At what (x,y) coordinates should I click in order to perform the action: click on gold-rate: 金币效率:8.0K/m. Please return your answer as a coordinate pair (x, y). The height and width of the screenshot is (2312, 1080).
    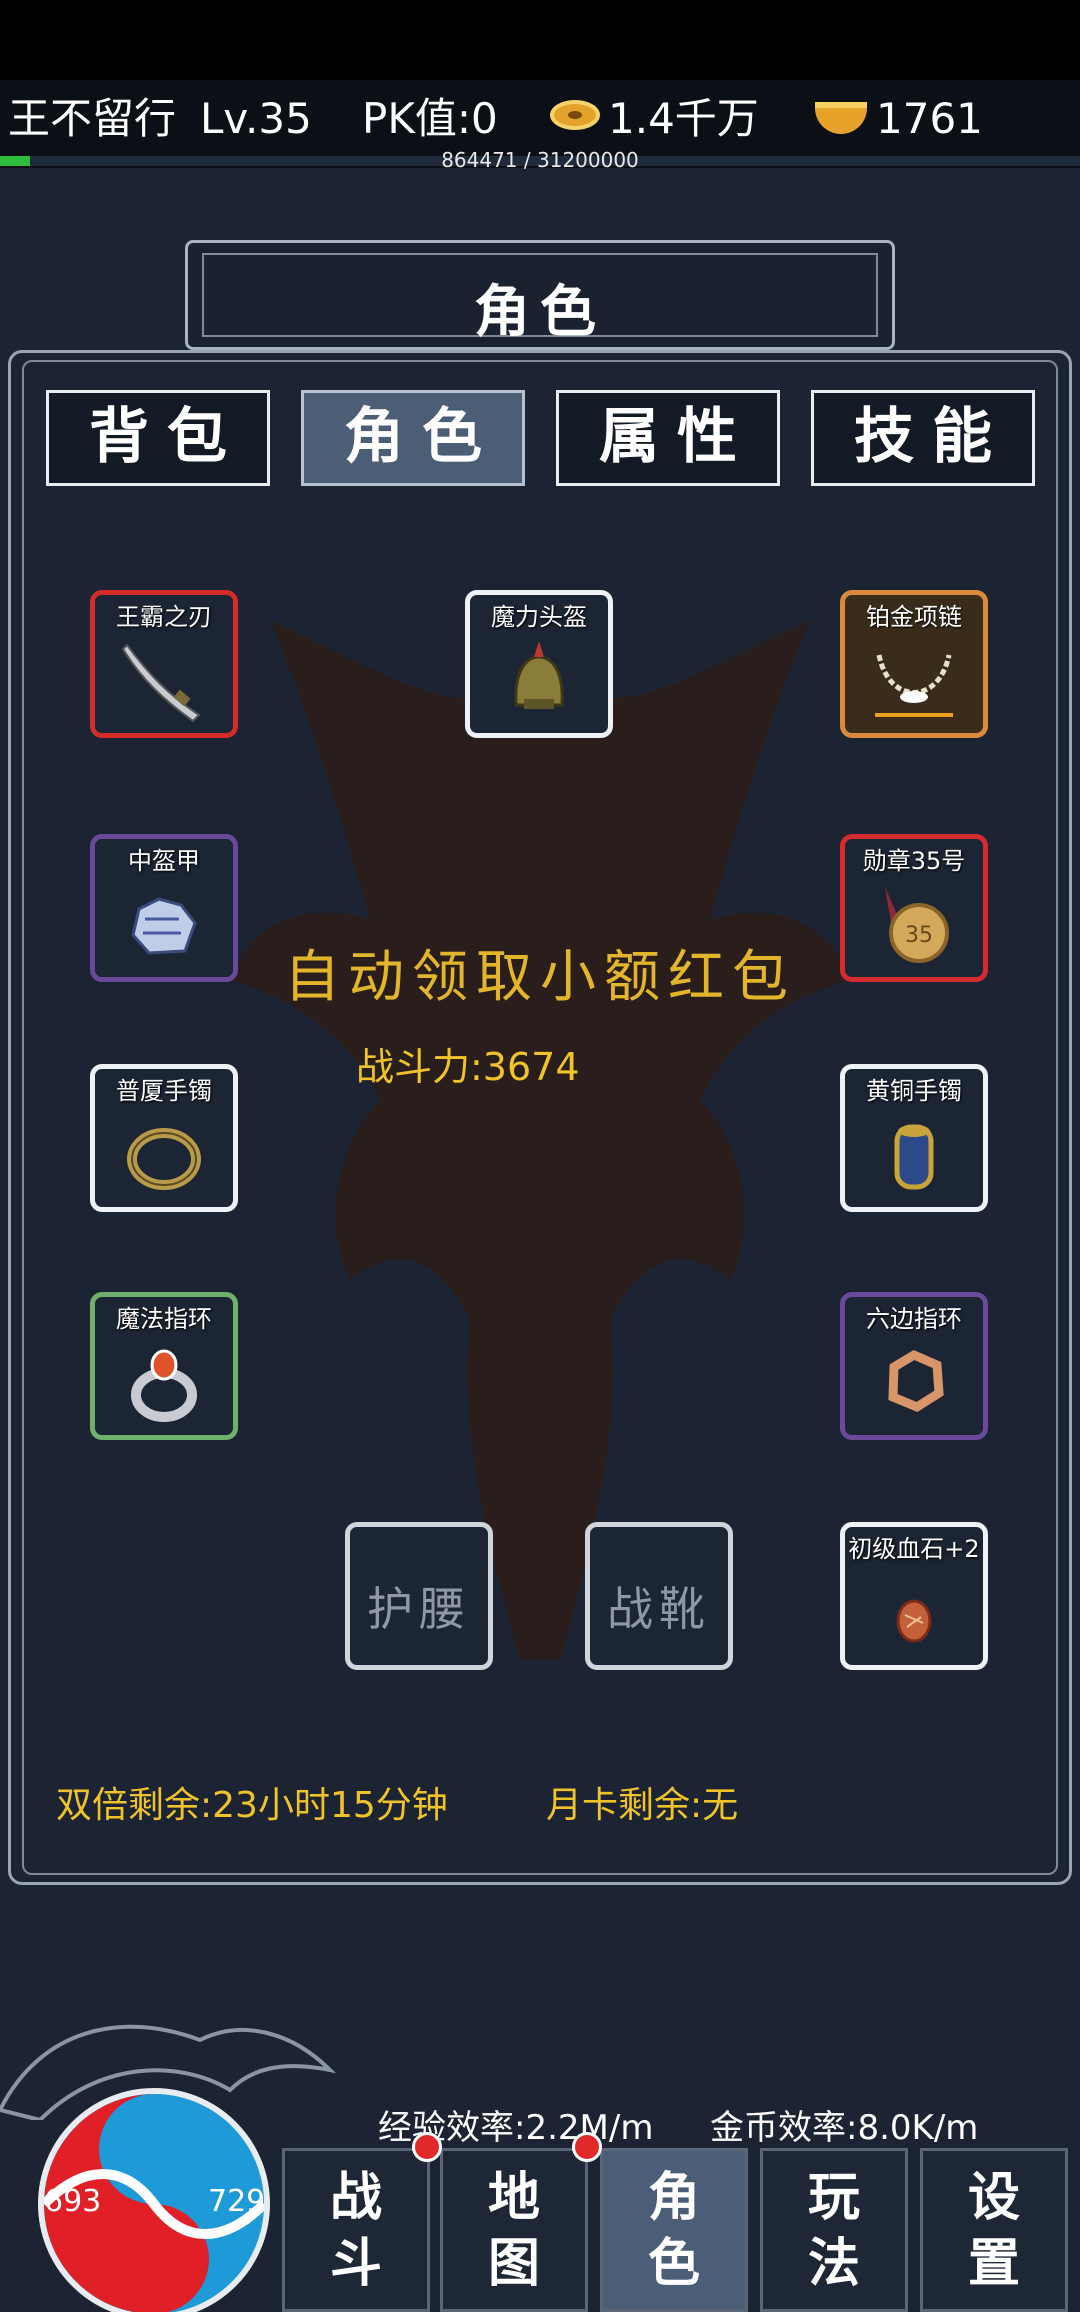
    Looking at the image, I should click on (844, 2128).